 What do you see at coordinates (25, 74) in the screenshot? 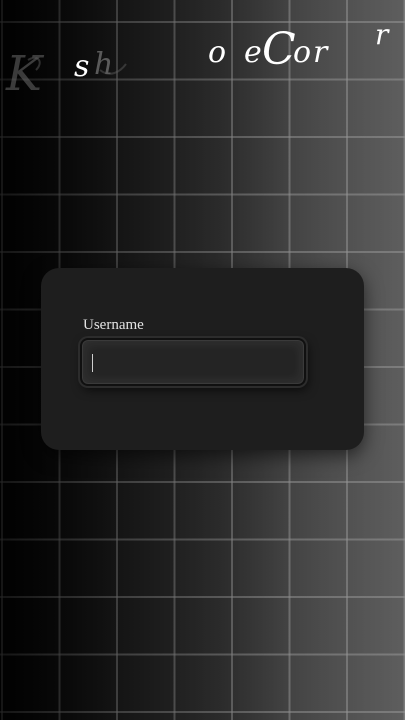
I see `logo-letter-k: K` at bounding box center [25, 74].